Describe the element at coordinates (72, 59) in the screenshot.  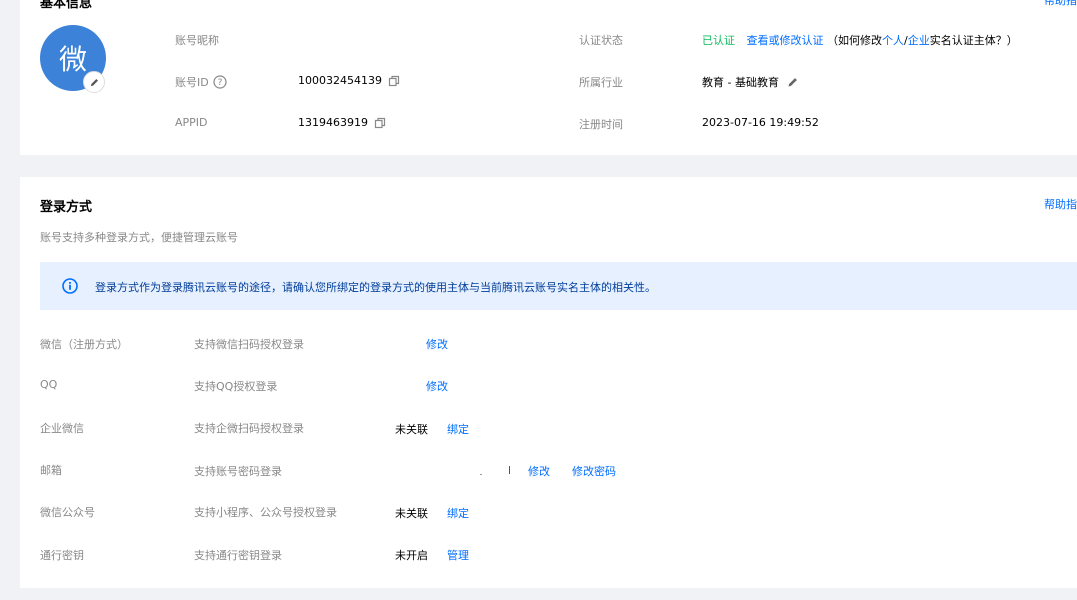
I see `avatar-char: 微` at that location.